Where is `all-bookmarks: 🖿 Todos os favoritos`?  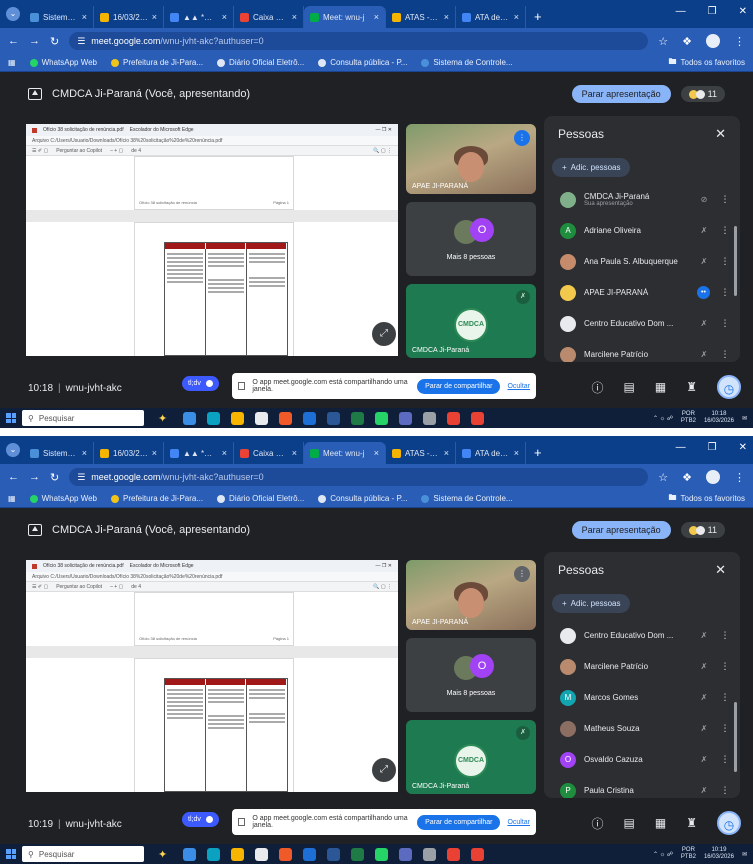 all-bookmarks: 🖿 Todos os favoritos is located at coordinates (707, 499).